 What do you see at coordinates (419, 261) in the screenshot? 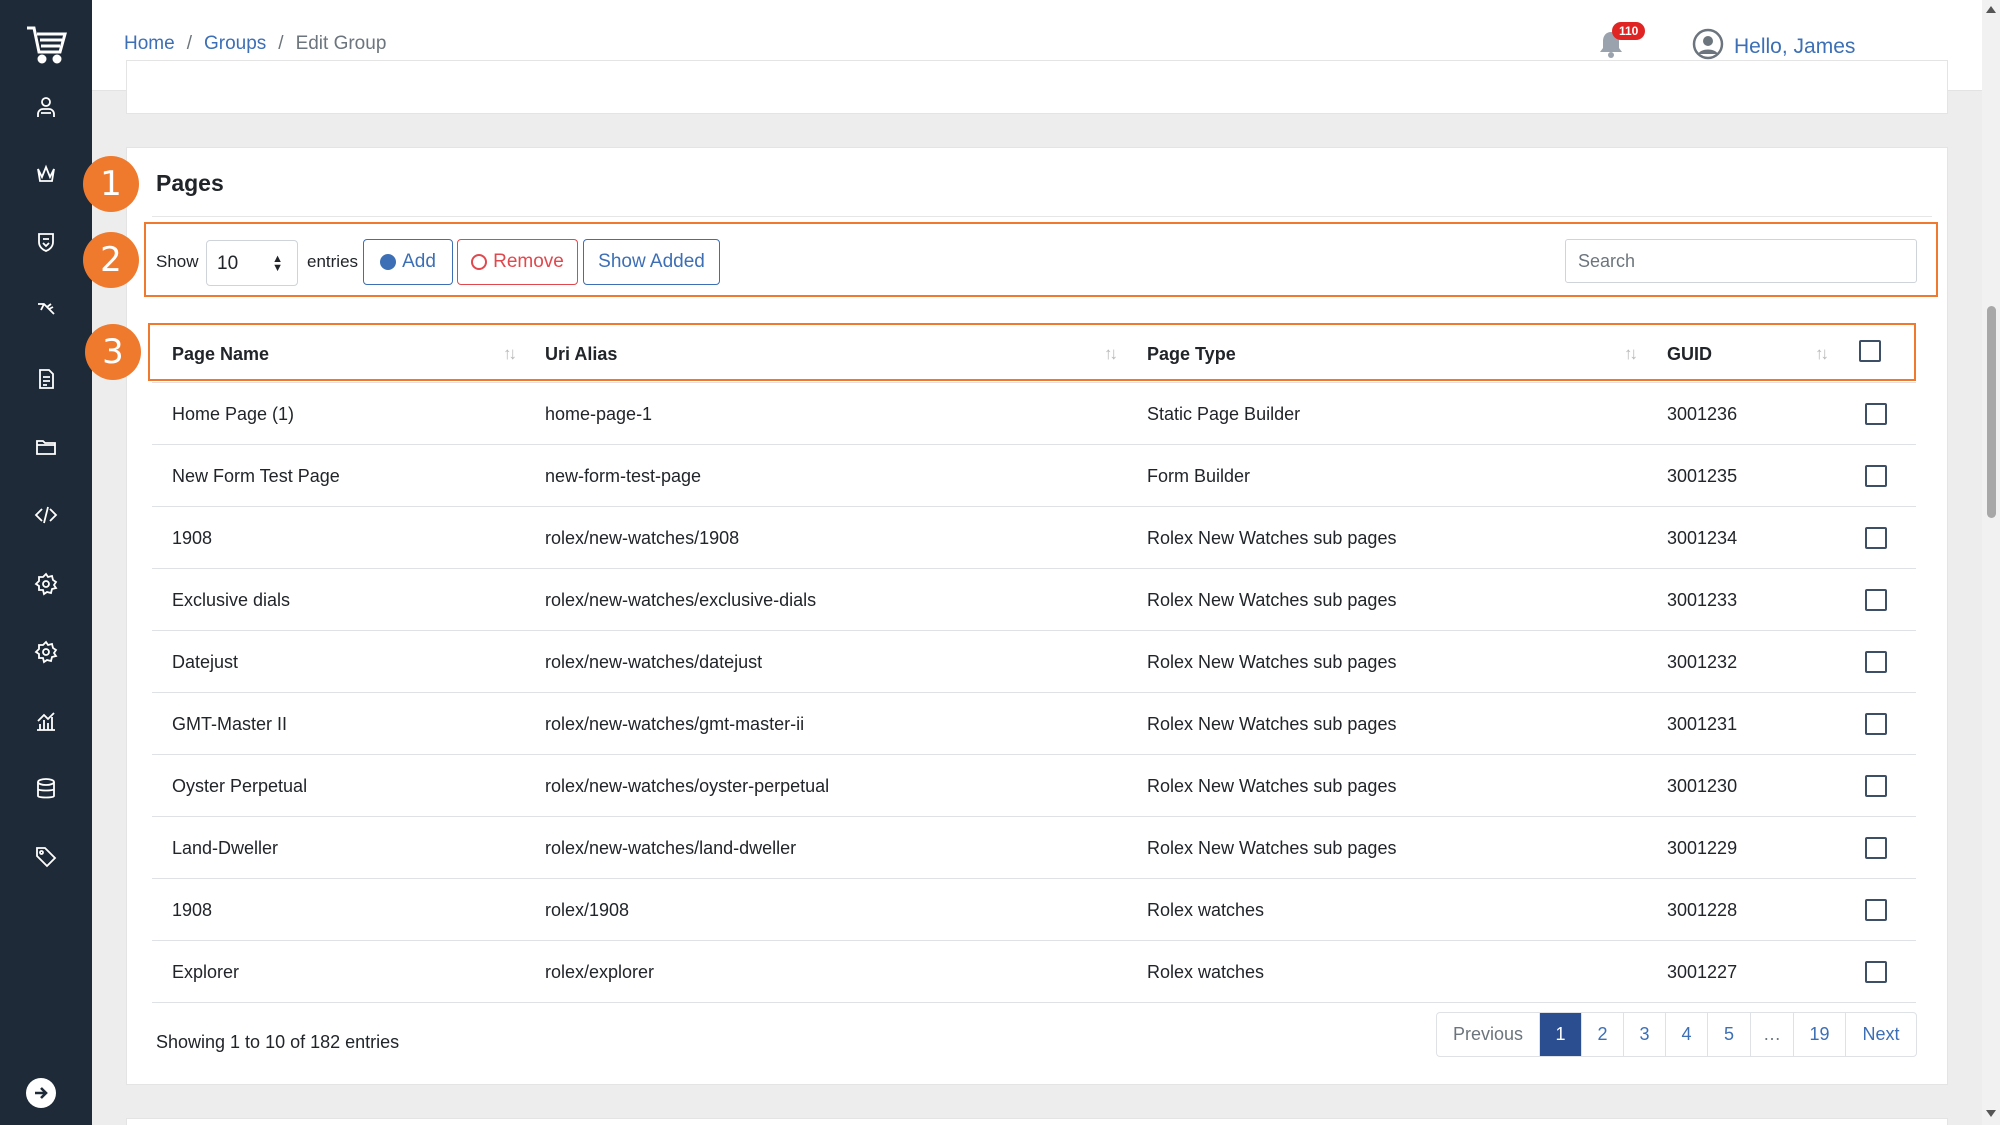
I see `add-button-label: Add` at bounding box center [419, 261].